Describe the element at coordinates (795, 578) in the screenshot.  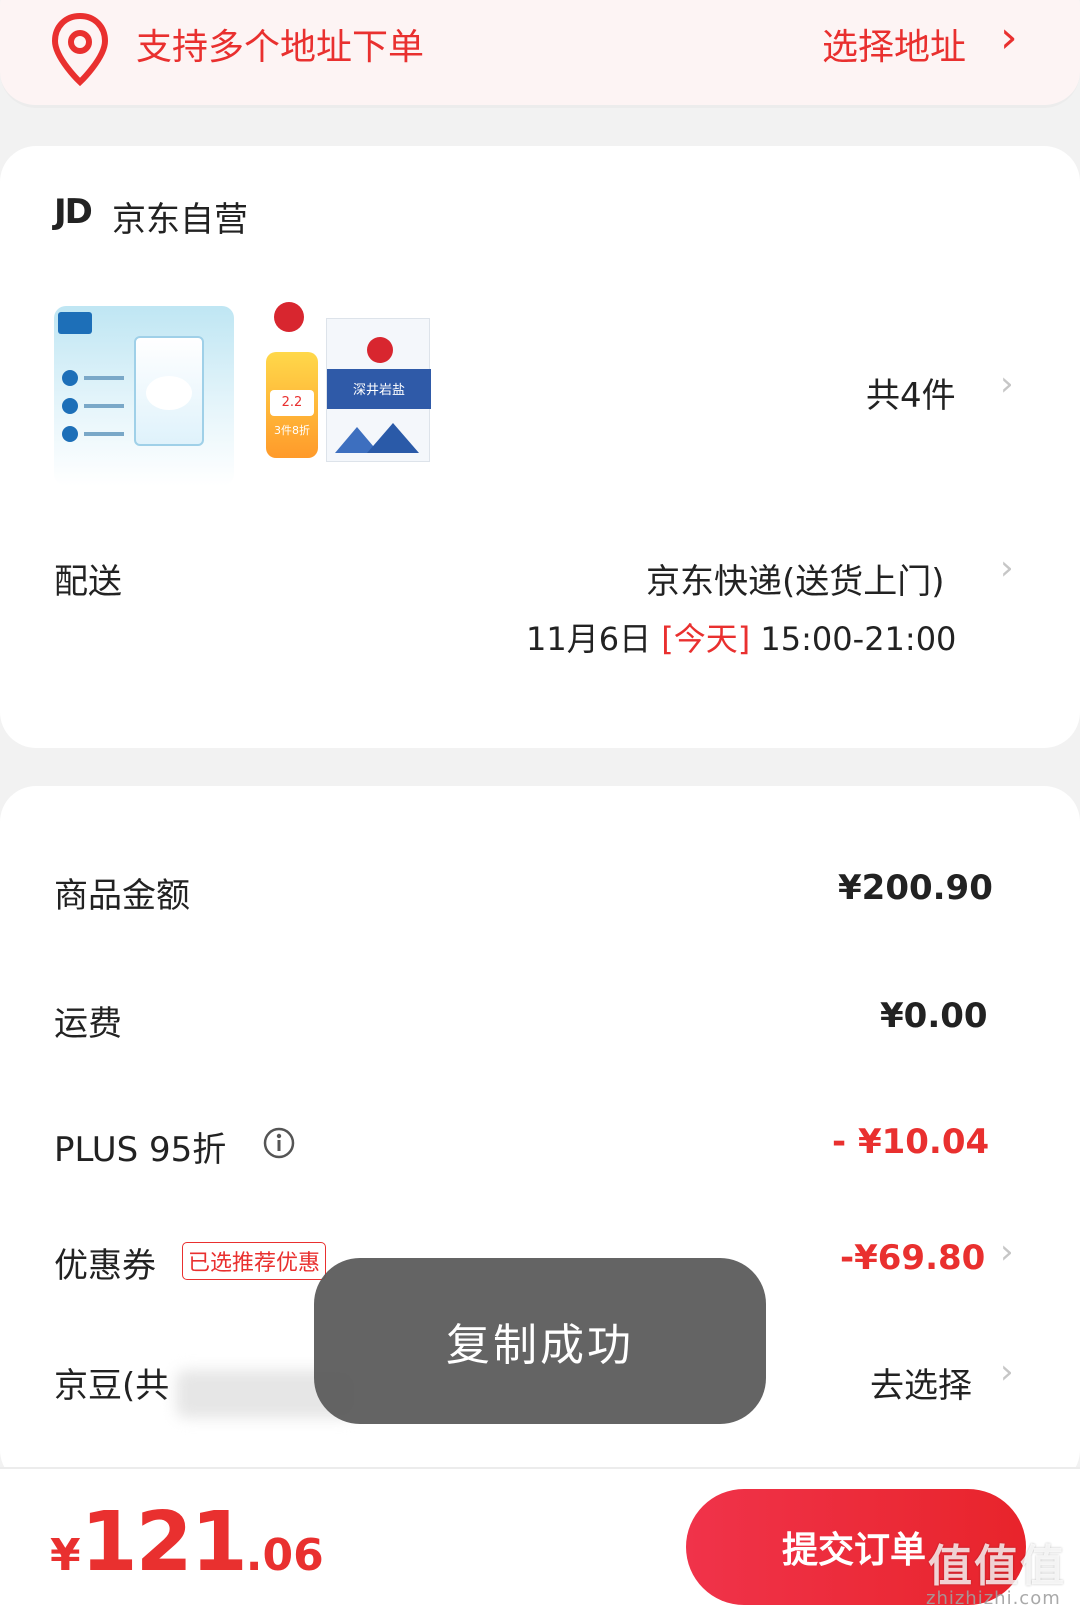
I see `delivery-method: 京东快递(送货上门)` at that location.